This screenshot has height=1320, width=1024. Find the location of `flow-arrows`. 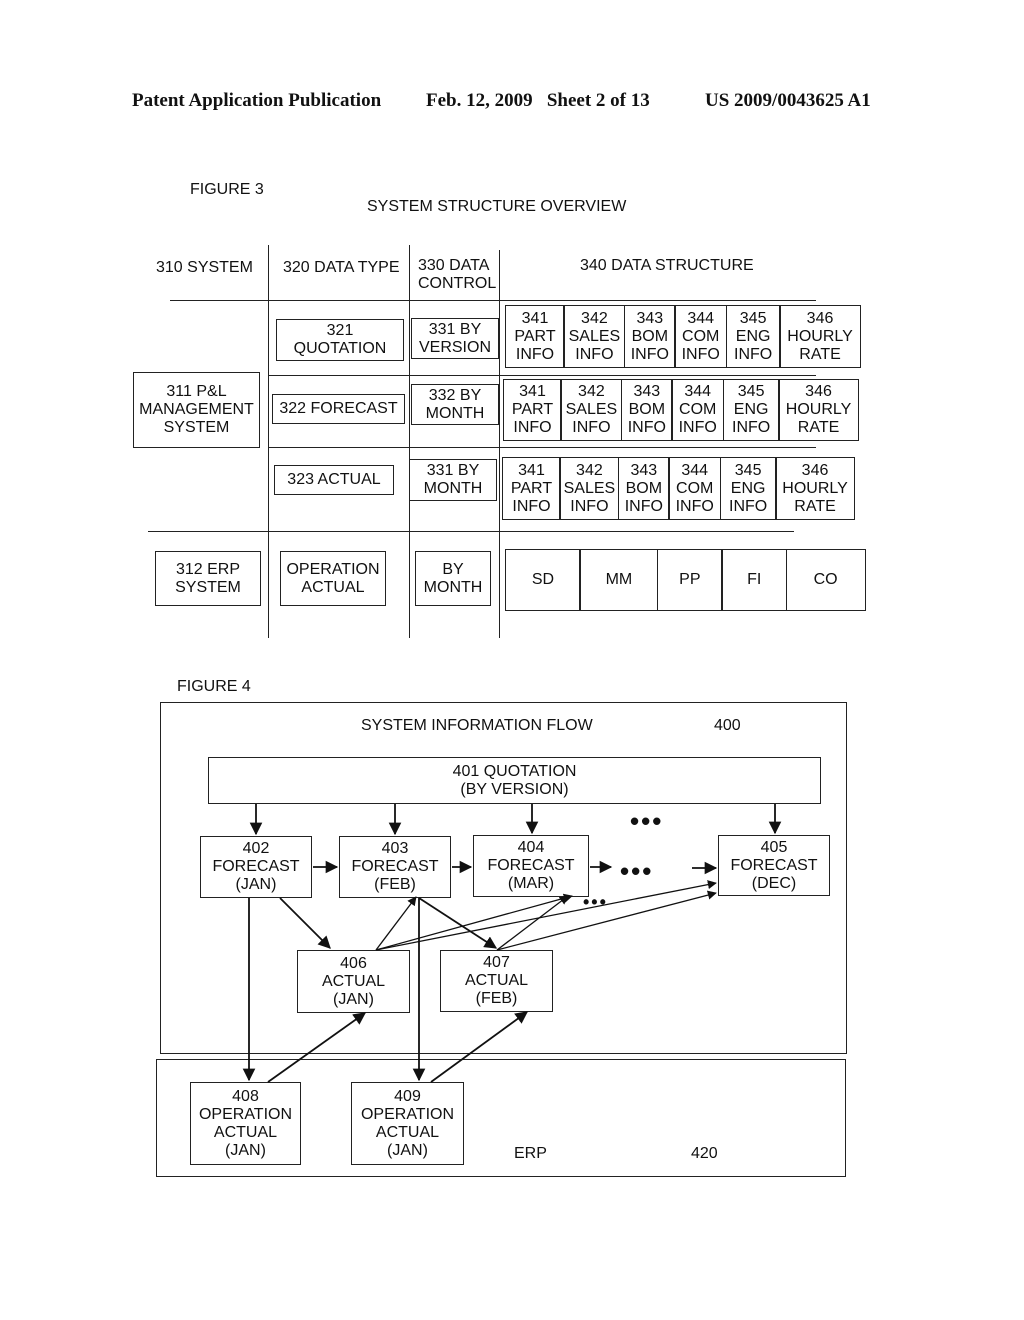

flow-arrows is located at coordinates (512, 943).